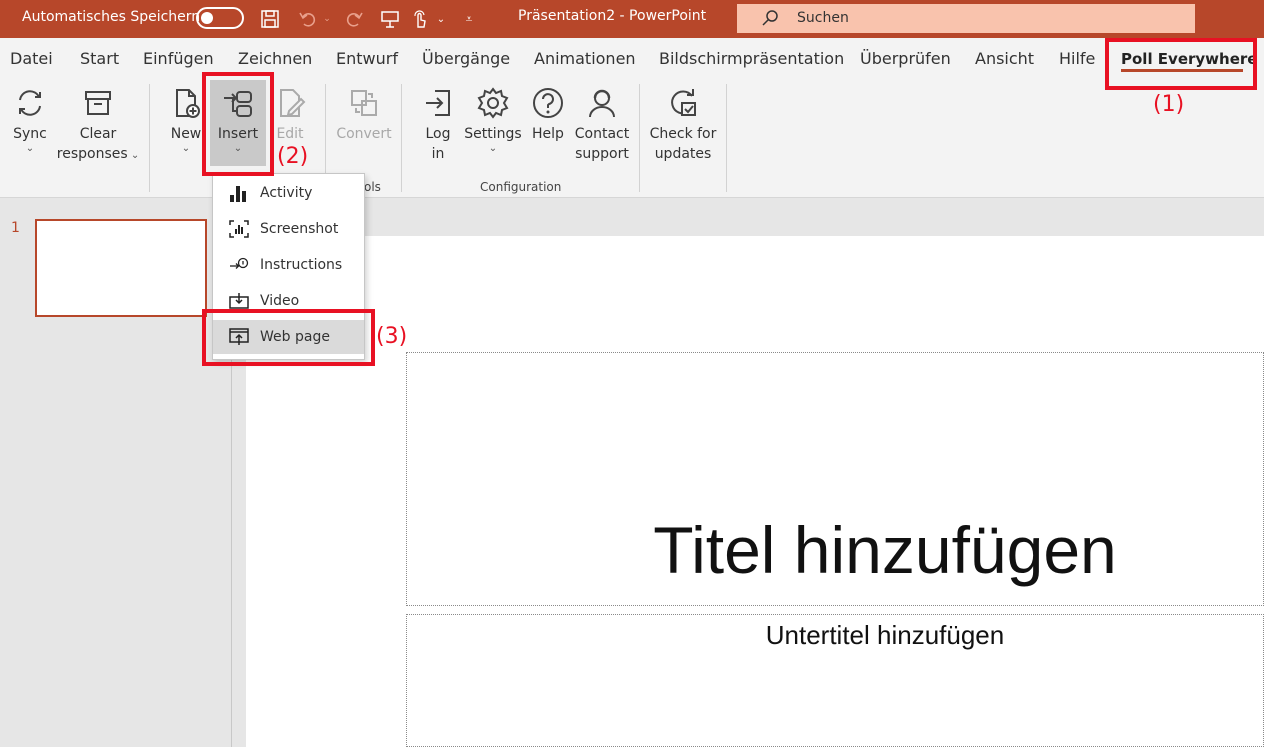  I want to click on settings-button: Settings ⌄, so click(493, 120).